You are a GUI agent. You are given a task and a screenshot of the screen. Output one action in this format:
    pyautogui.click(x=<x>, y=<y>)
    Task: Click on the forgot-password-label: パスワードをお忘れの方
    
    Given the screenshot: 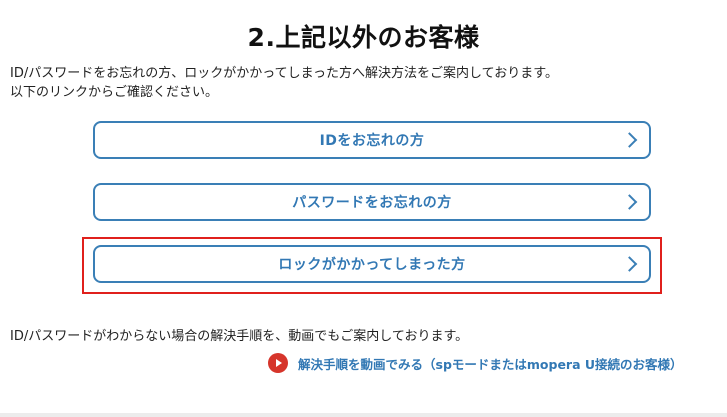 What is the action you would take?
    pyautogui.click(x=372, y=203)
    